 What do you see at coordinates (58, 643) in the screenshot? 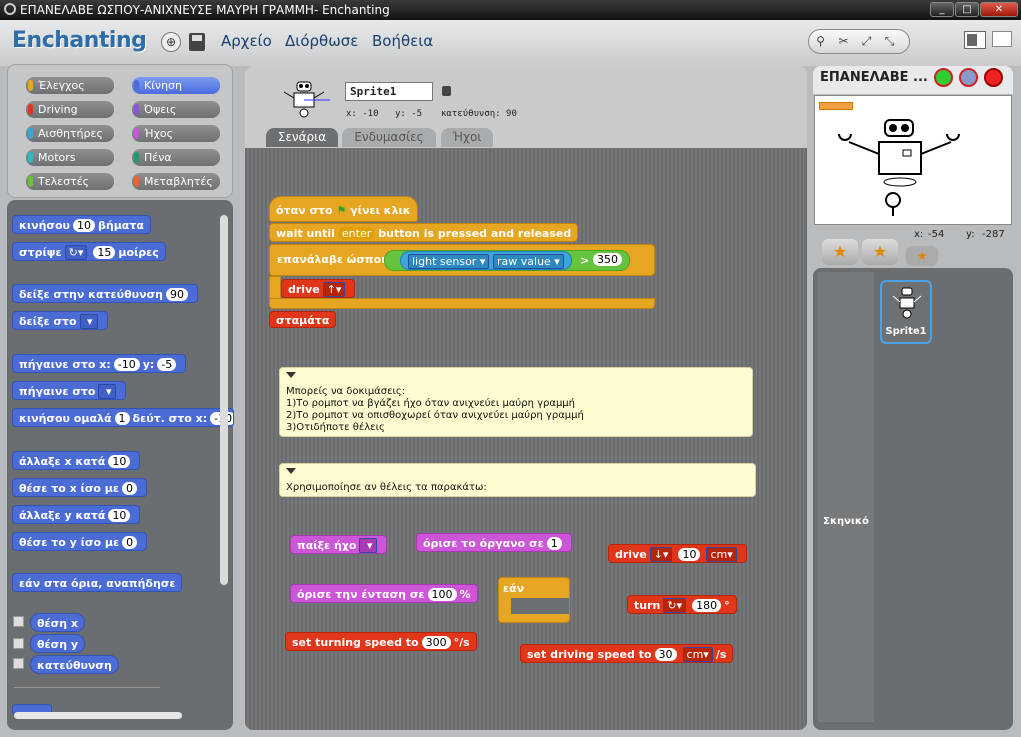
I see `reporter-y-position: θέση y` at bounding box center [58, 643].